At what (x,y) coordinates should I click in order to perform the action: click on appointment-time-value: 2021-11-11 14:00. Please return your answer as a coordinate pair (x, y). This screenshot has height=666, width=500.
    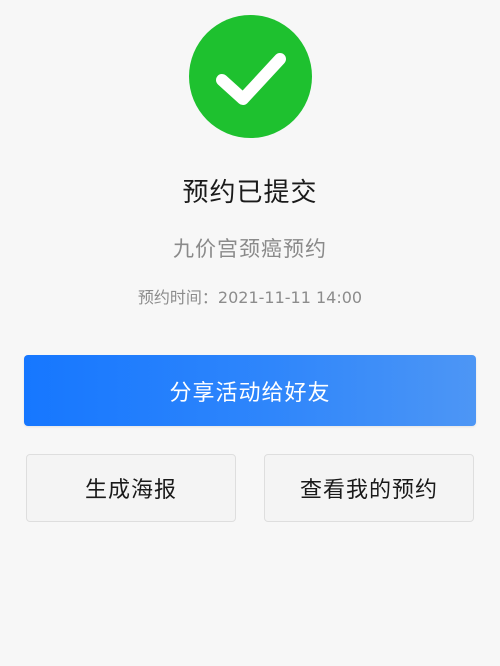
    Looking at the image, I should click on (290, 297).